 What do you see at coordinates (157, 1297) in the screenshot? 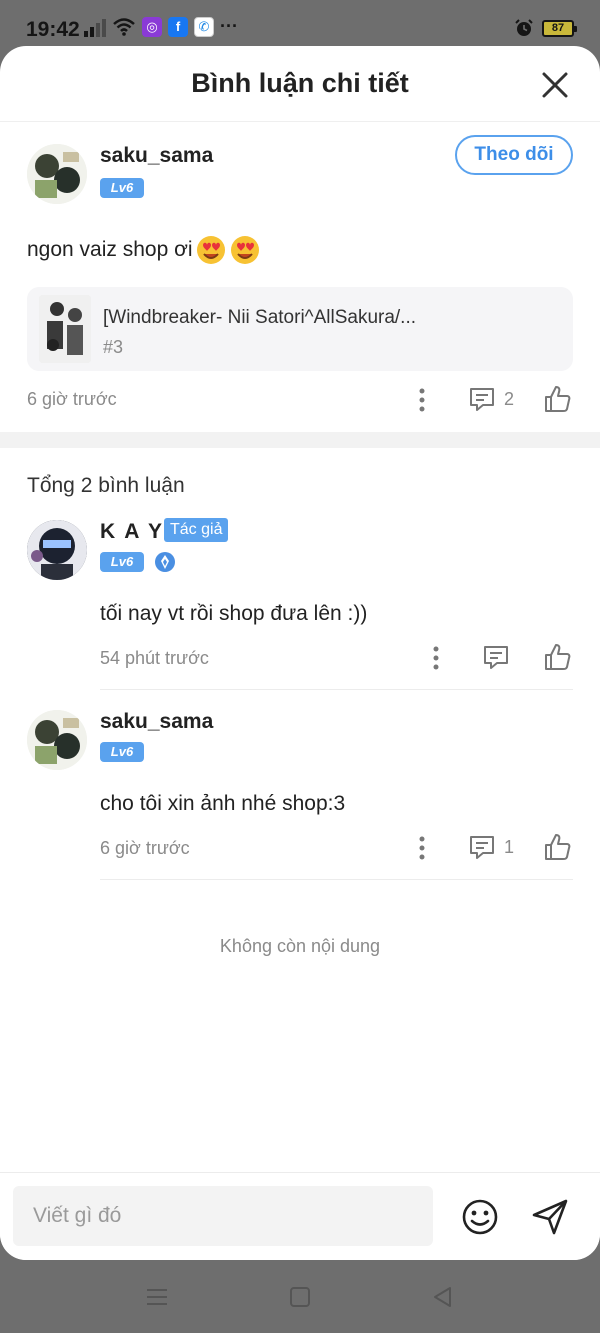
I see `menu-icon` at bounding box center [157, 1297].